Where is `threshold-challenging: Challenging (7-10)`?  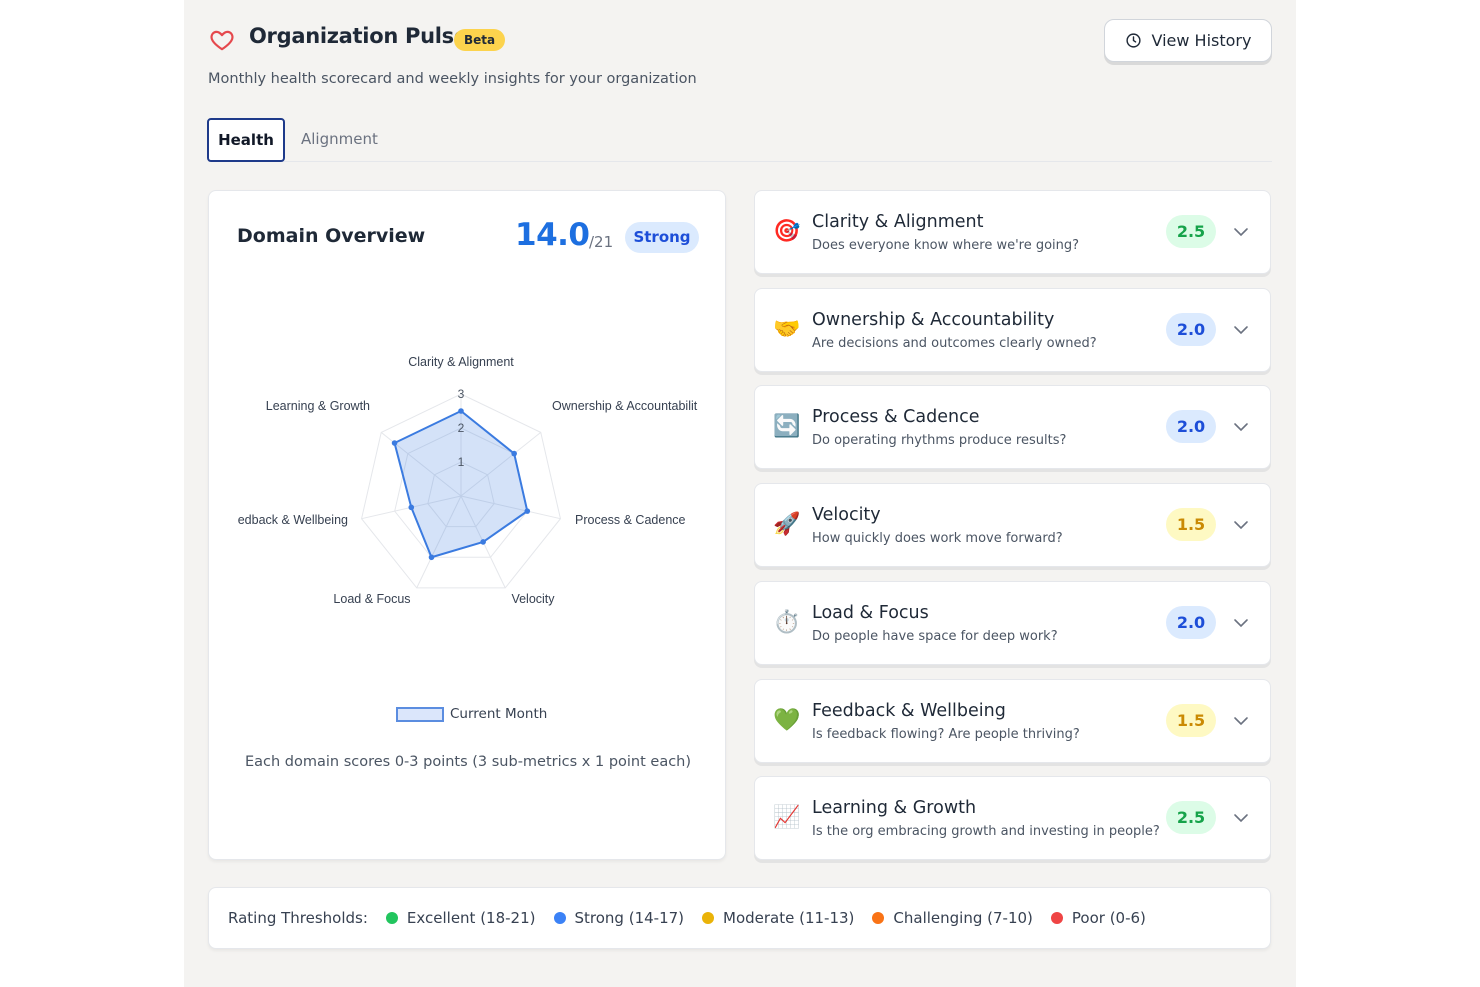 threshold-challenging: Challenging (7-10) is located at coordinates (952, 918).